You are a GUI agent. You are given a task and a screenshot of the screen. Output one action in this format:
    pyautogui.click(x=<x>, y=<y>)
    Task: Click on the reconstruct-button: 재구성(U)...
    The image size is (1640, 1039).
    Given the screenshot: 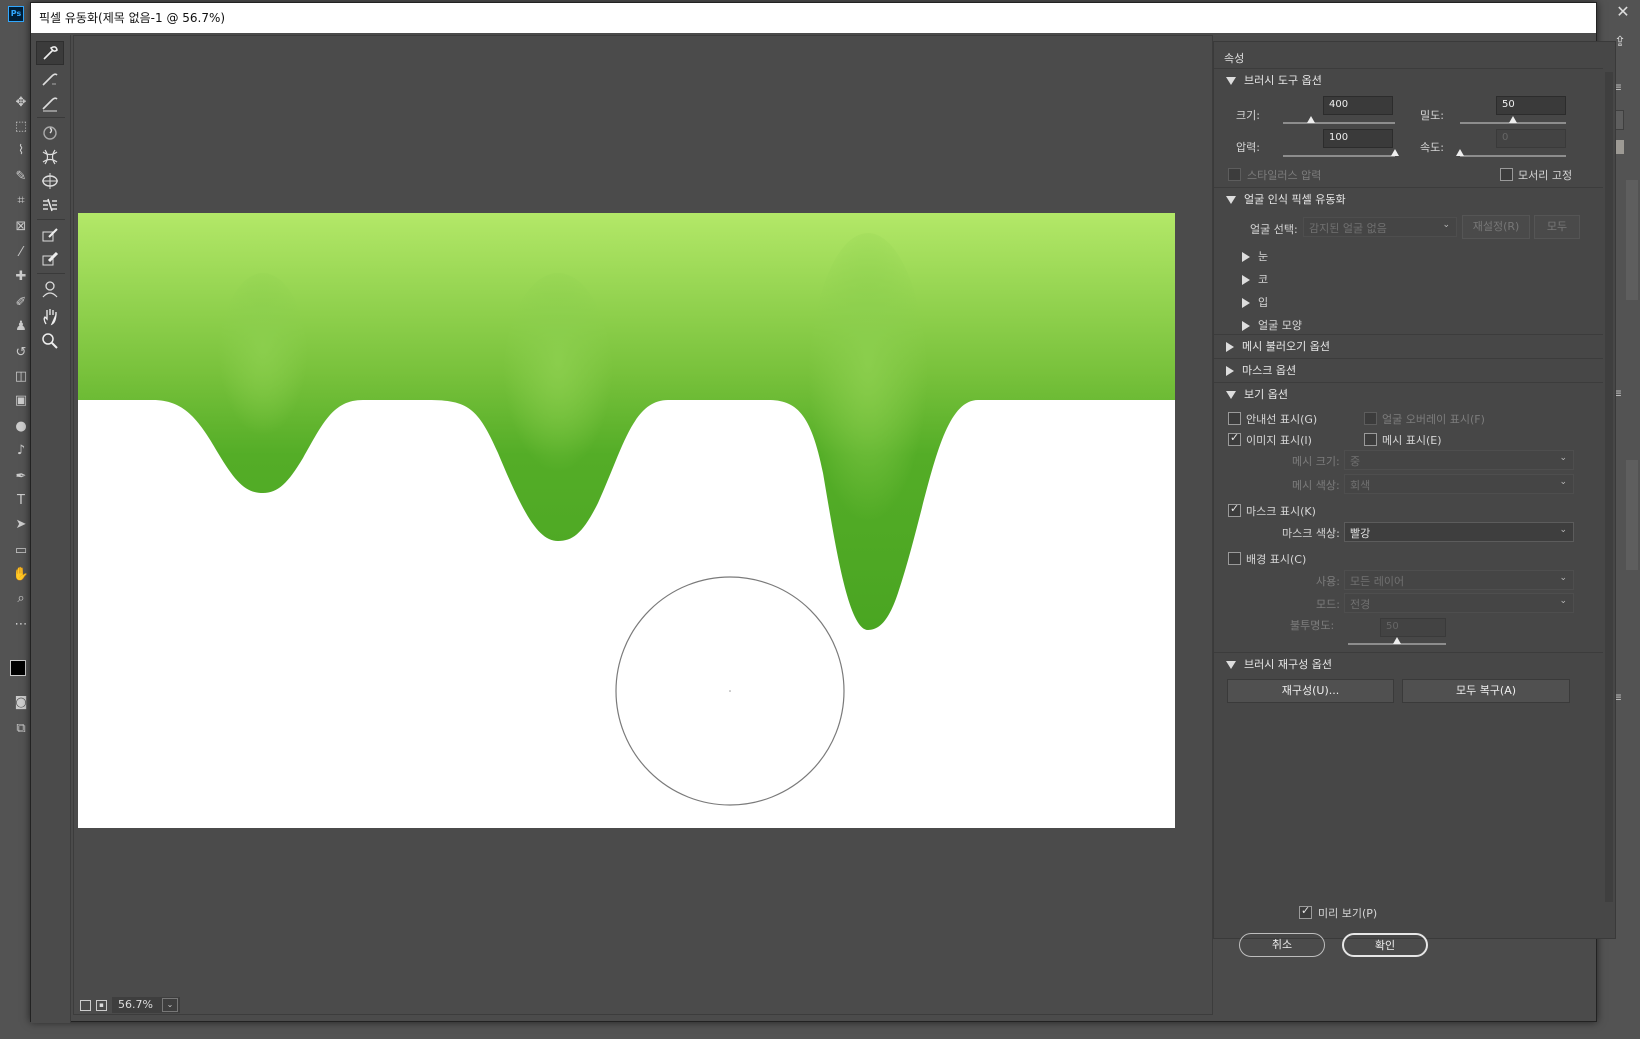 What is the action you would take?
    pyautogui.click(x=1310, y=691)
    